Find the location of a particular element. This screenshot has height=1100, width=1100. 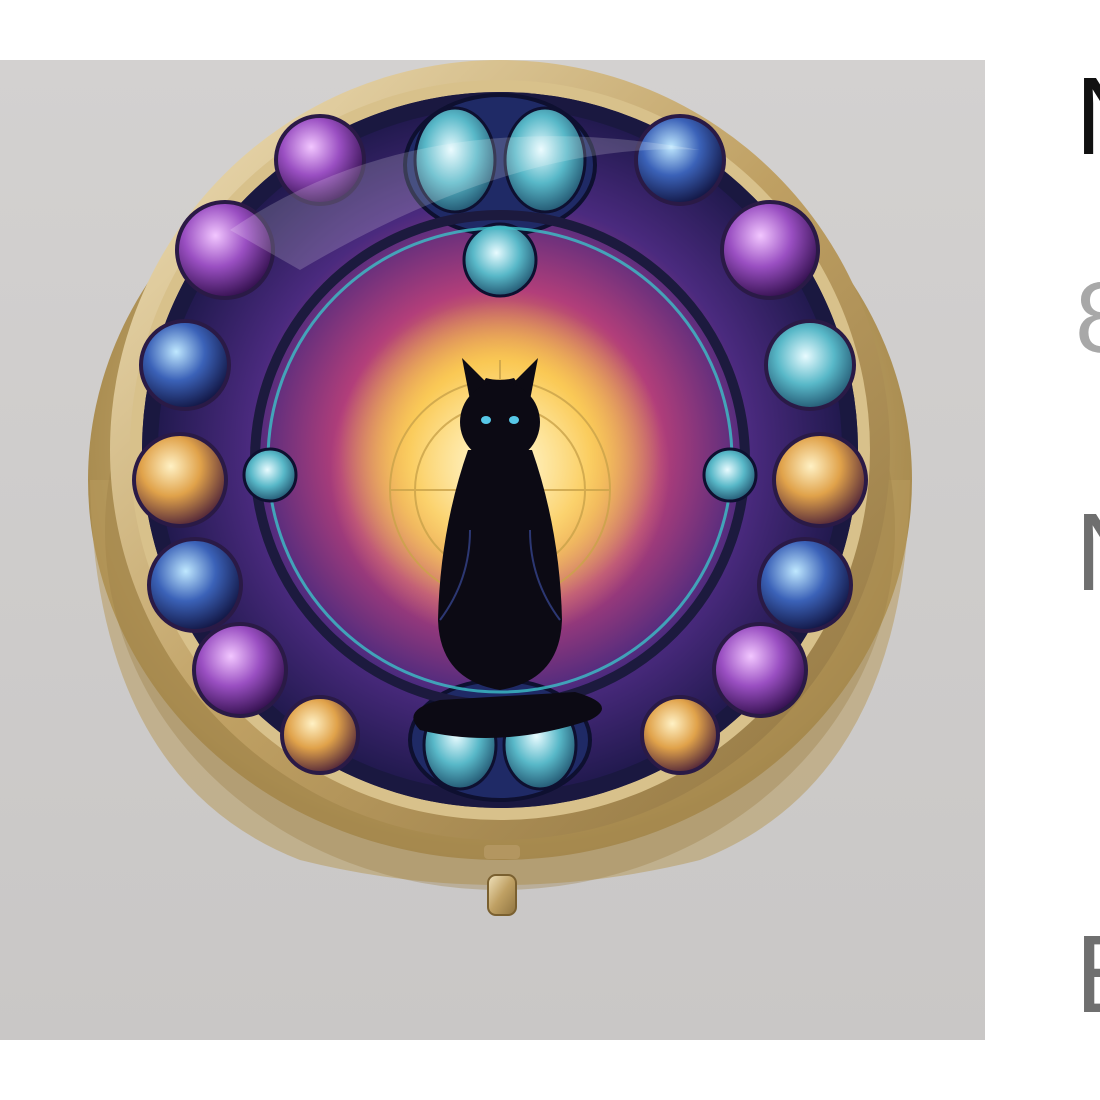

cropped-text-line-2: 8 is located at coordinates (1087, 318).